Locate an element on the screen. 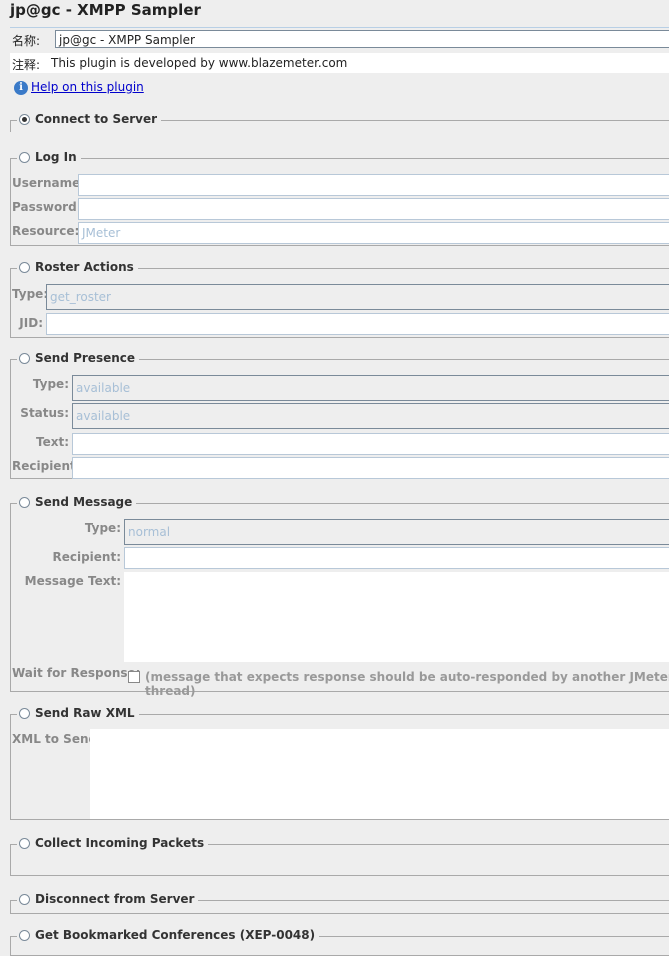  username-input is located at coordinates (373, 185).